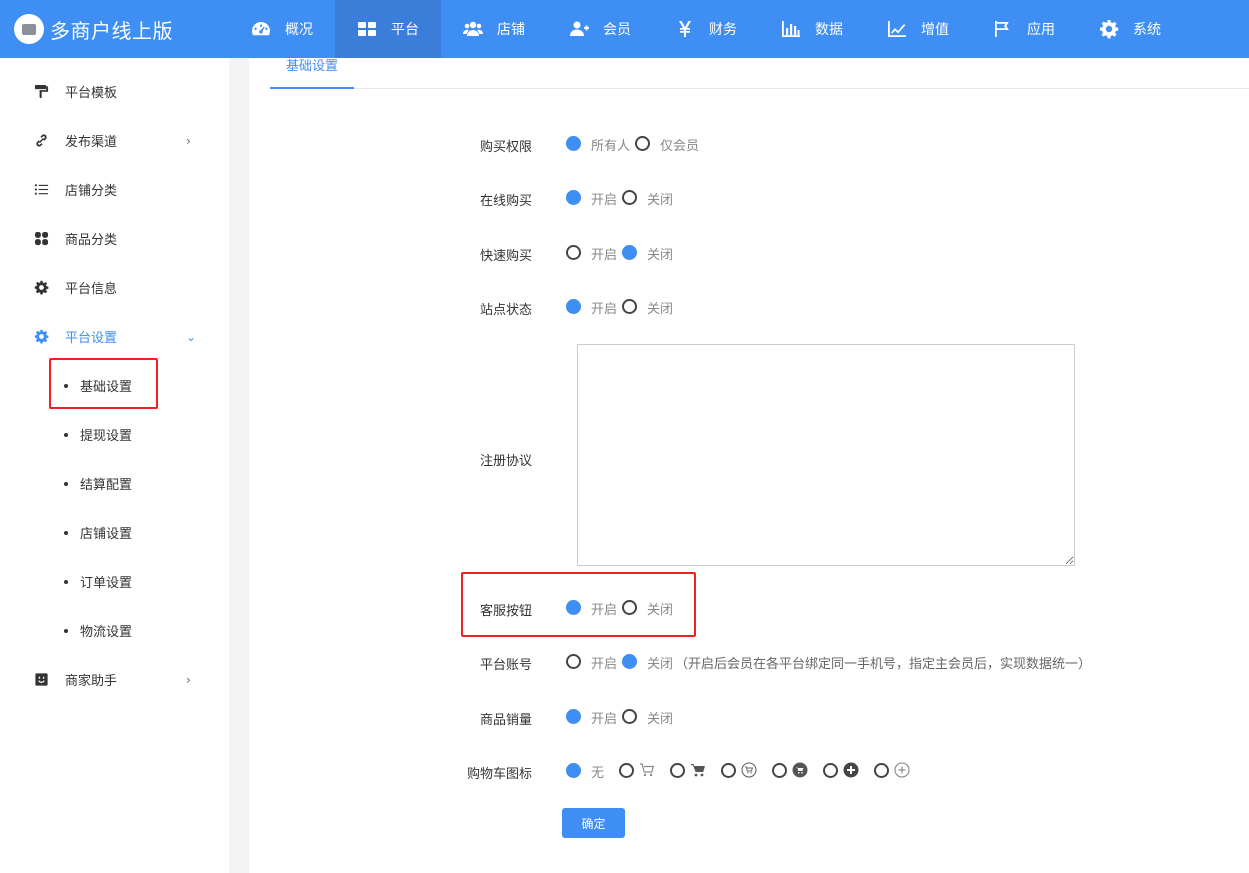 The height and width of the screenshot is (873, 1249). I want to click on sidebar-subitem-withdraw-settings: 提现设置, so click(114, 434).